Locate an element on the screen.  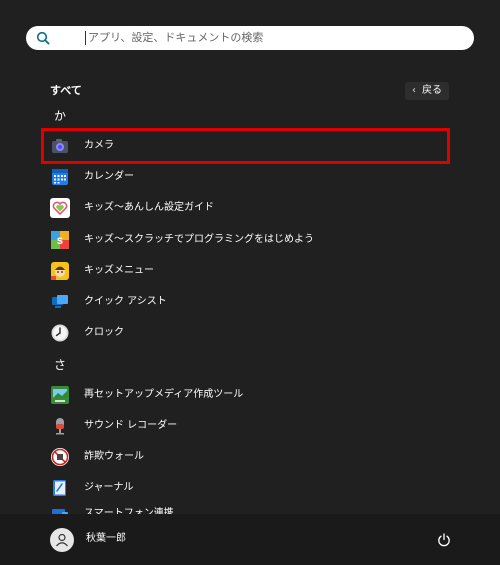
all-apps-title: すべて is located at coordinates (66, 90).